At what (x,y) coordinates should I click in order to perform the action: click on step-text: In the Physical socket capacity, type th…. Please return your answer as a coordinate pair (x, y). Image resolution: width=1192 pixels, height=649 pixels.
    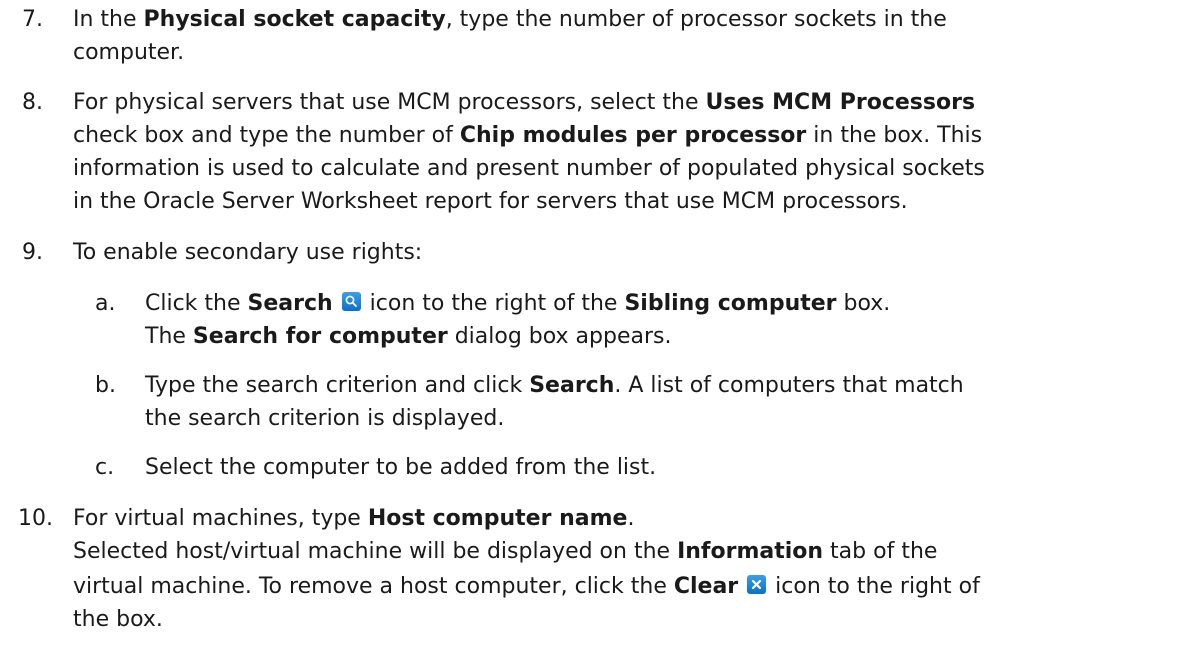
    Looking at the image, I should click on (628, 36).